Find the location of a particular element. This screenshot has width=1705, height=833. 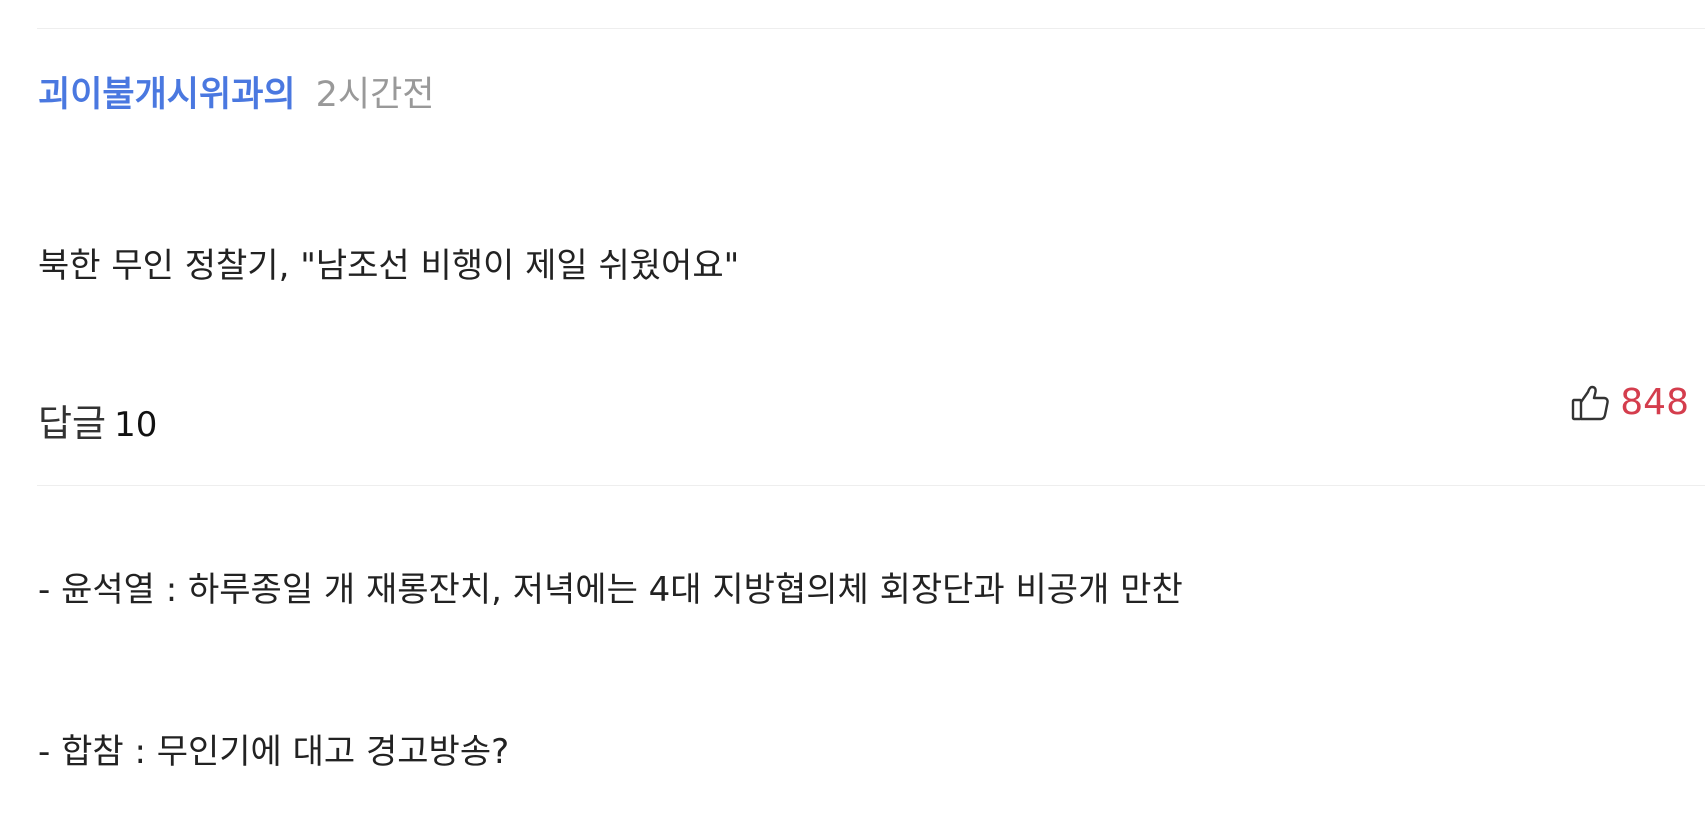

comment-body-line: 북한 무인 정찰기, "남조선 비행이 제일 쉬웠어요" is located at coordinates (389, 266).